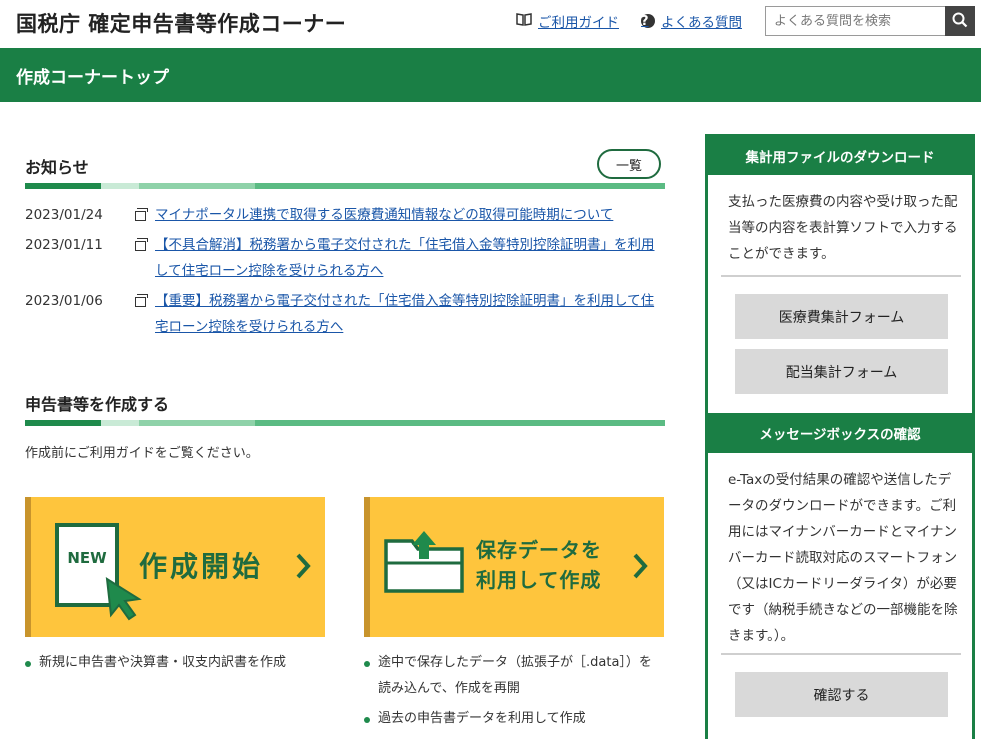  I want to click on guide-link: ご利用ガイド, so click(567, 21).